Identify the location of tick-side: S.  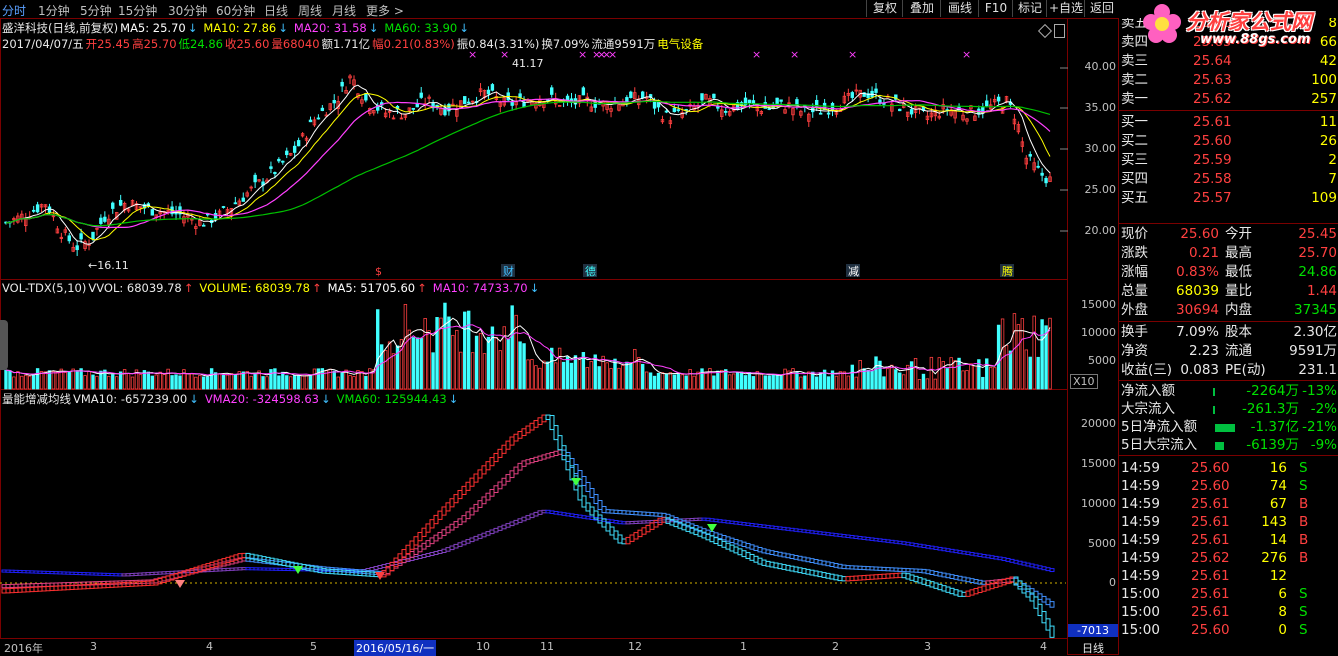
(1303, 486).